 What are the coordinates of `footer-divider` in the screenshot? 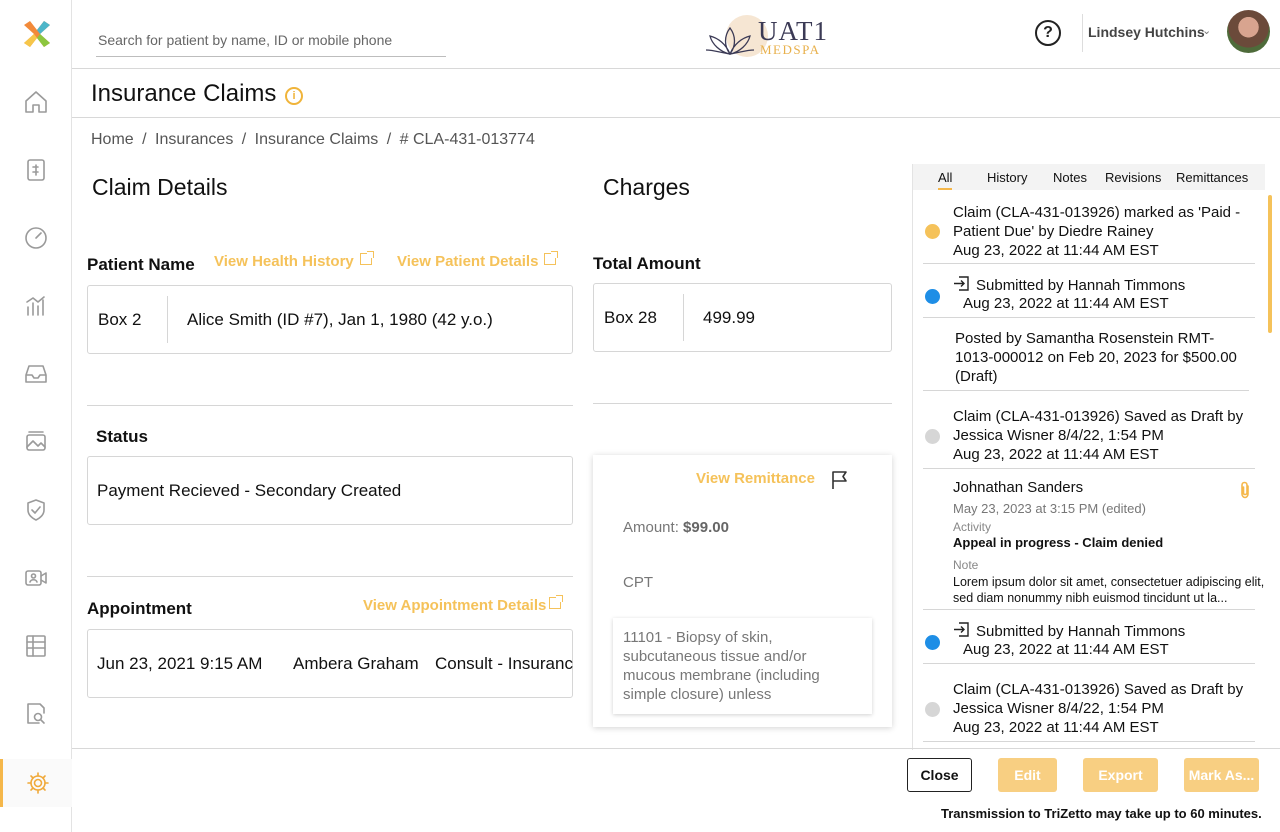 It's located at (676, 748).